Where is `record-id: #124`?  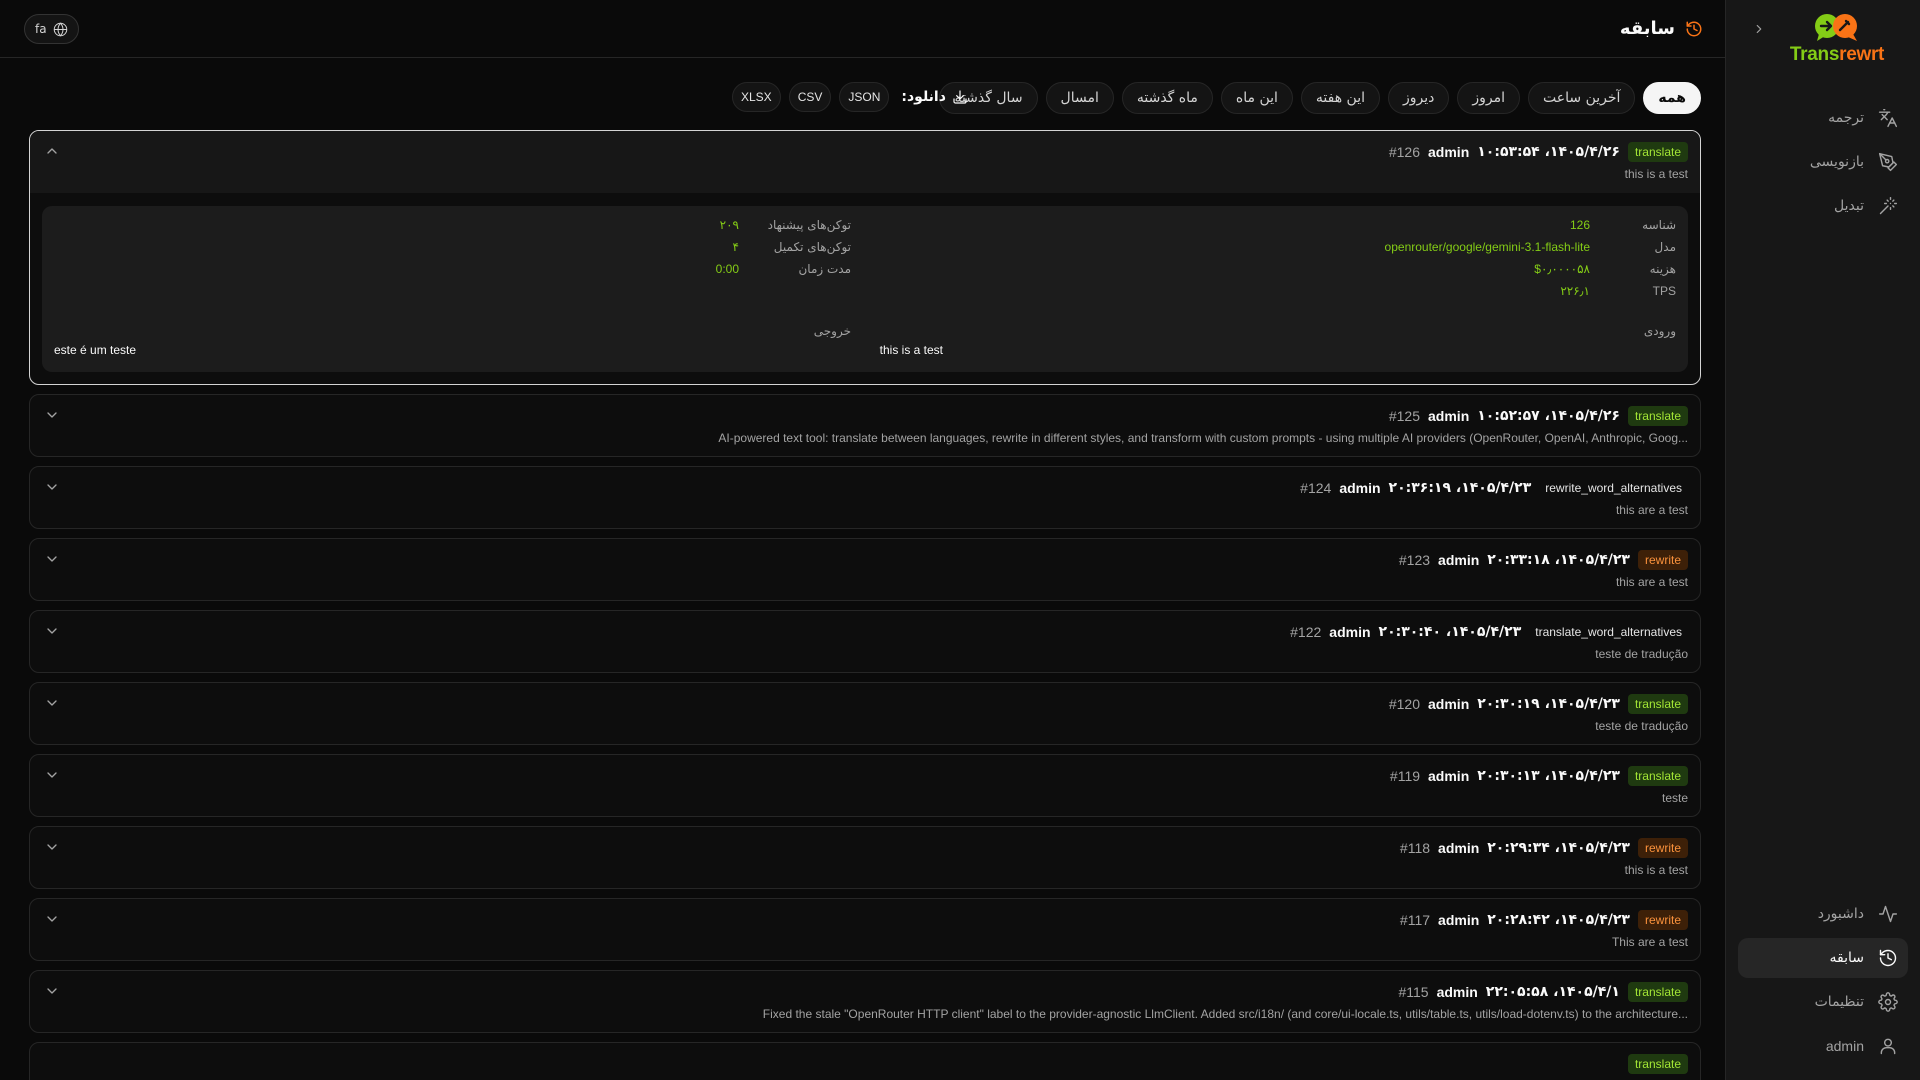 record-id: #124 is located at coordinates (1316, 488).